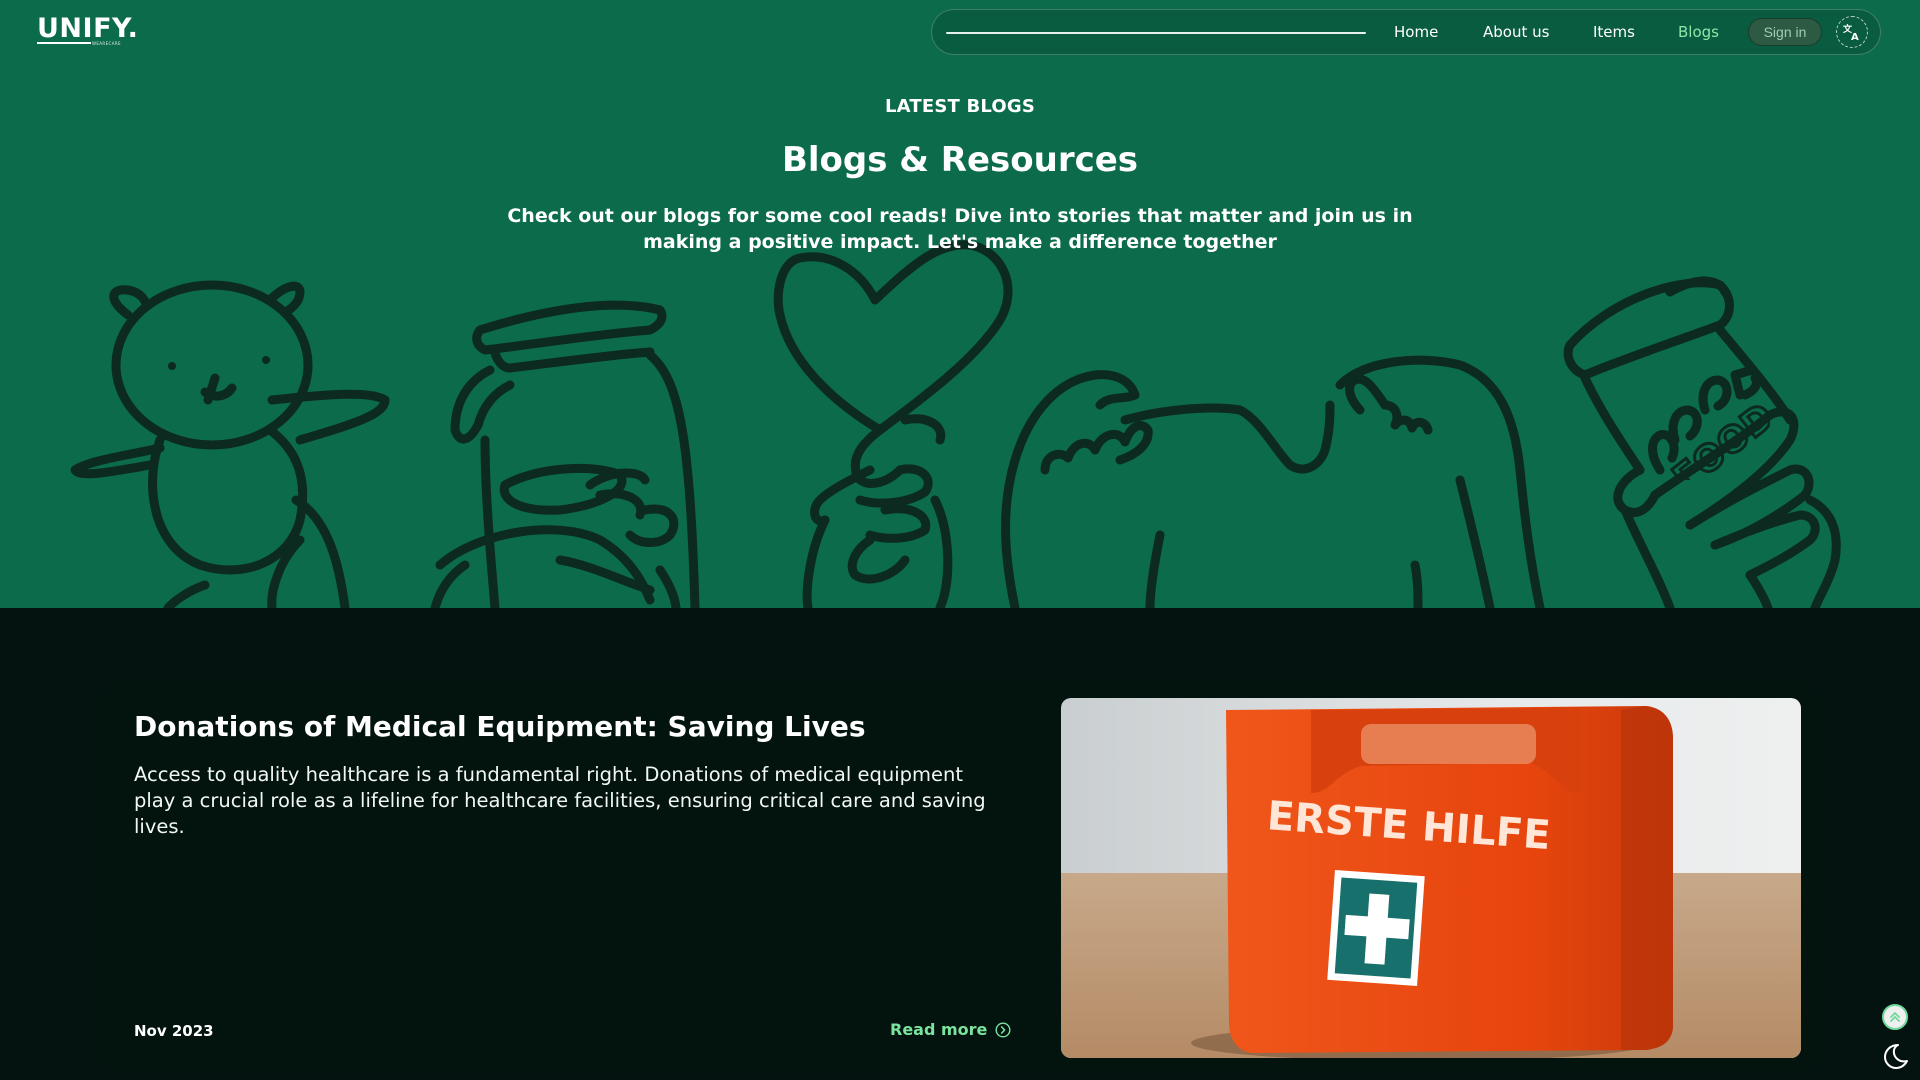  I want to click on nav-link-items: Items, so click(1614, 32).